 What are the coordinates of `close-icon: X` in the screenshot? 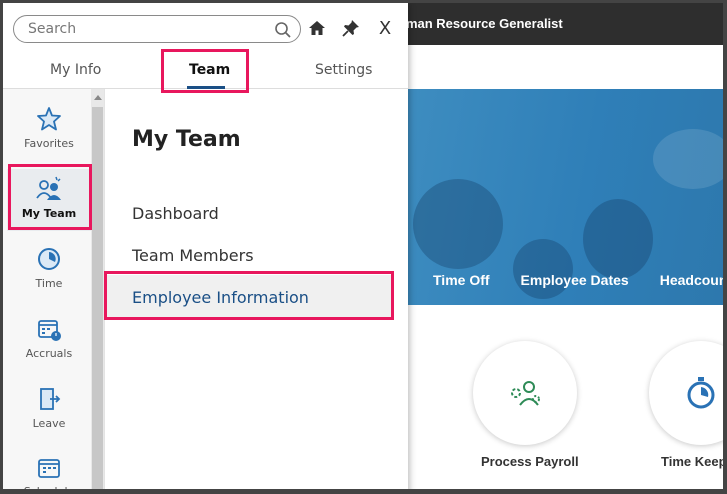 It's located at (385, 28).